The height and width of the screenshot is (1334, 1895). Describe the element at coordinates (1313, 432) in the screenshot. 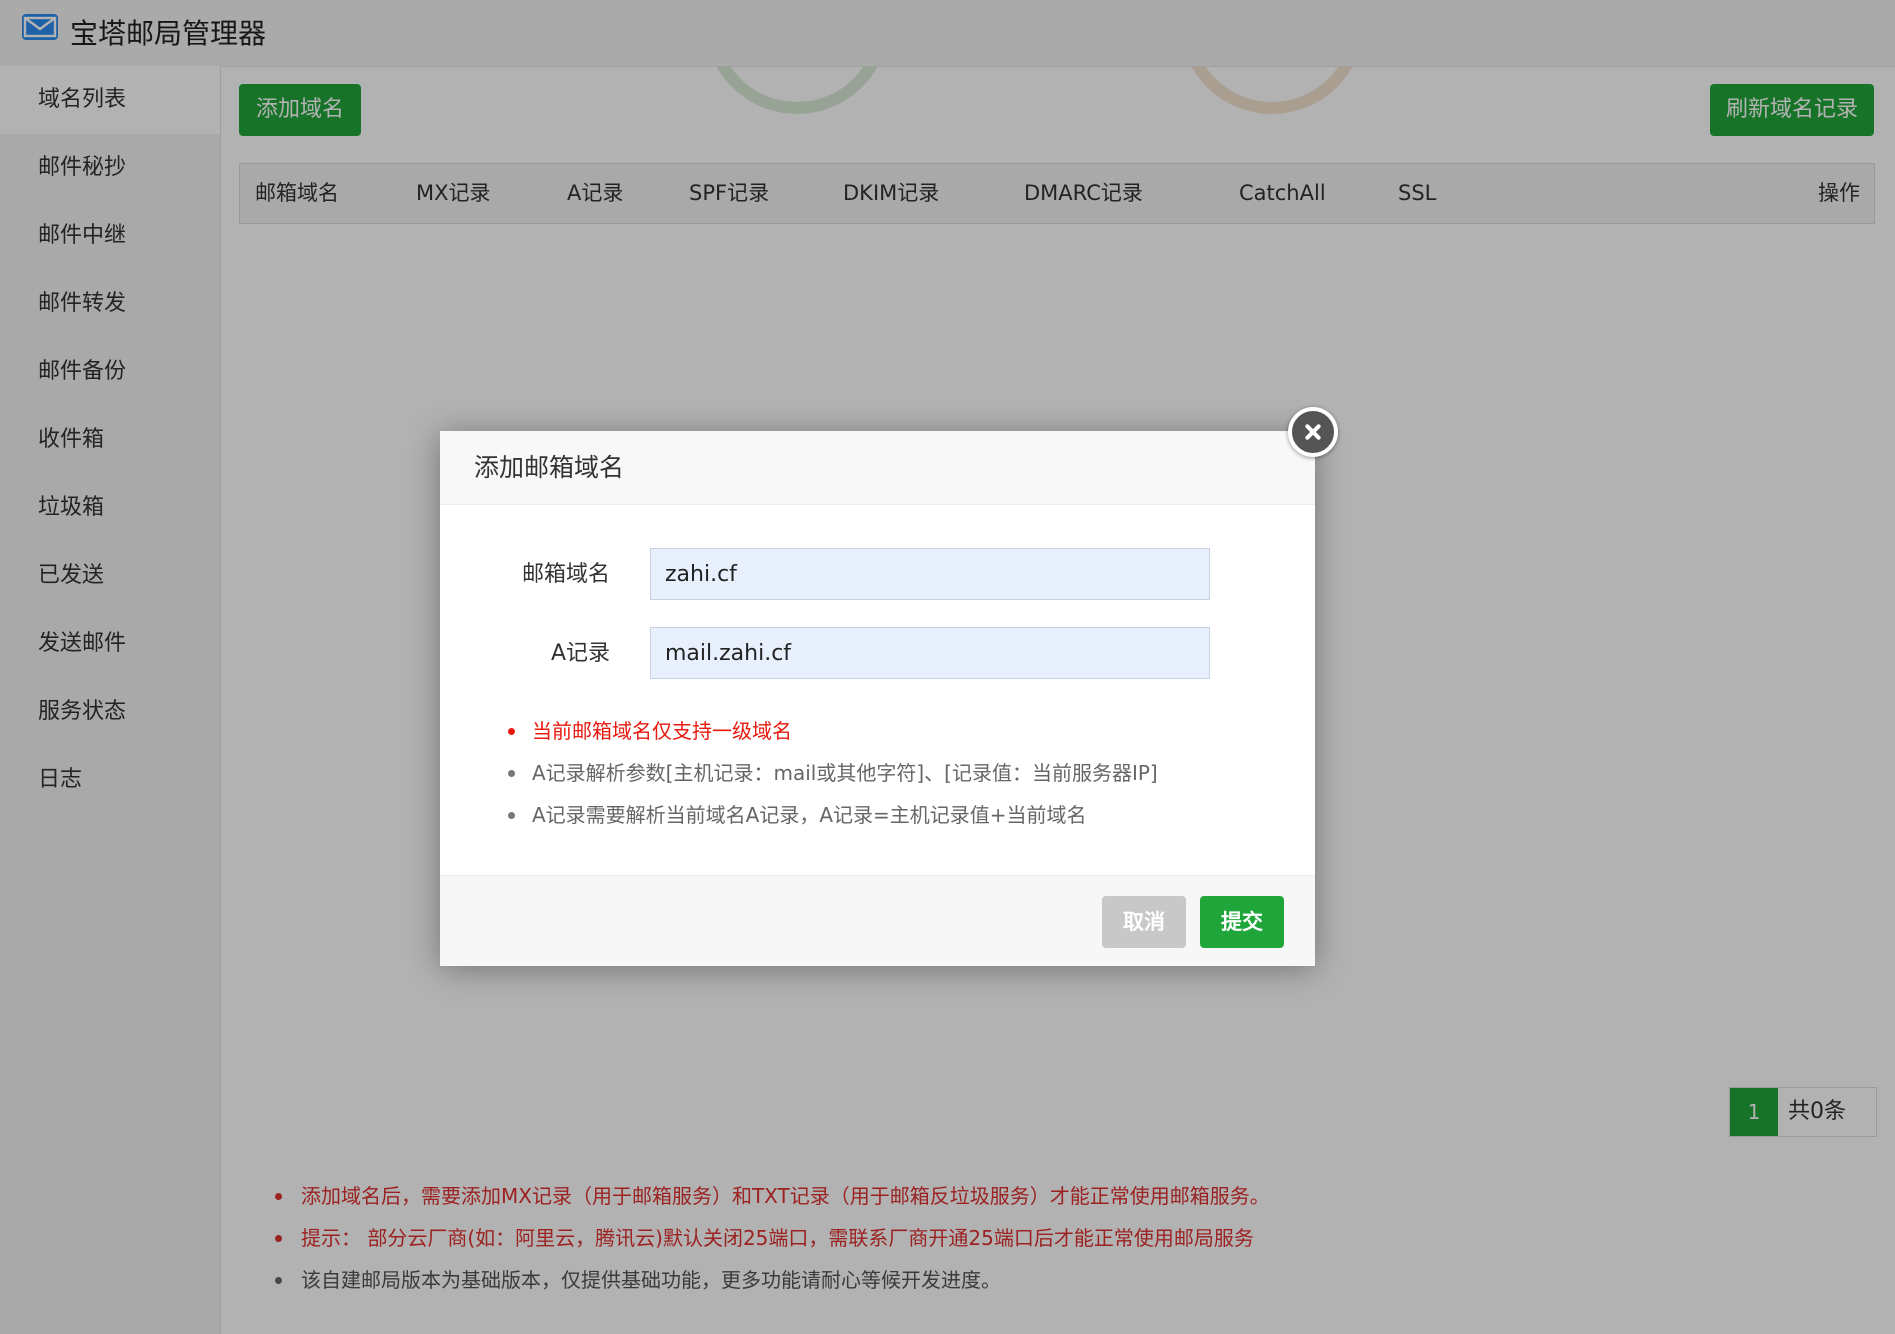

I see `close-icon` at that location.